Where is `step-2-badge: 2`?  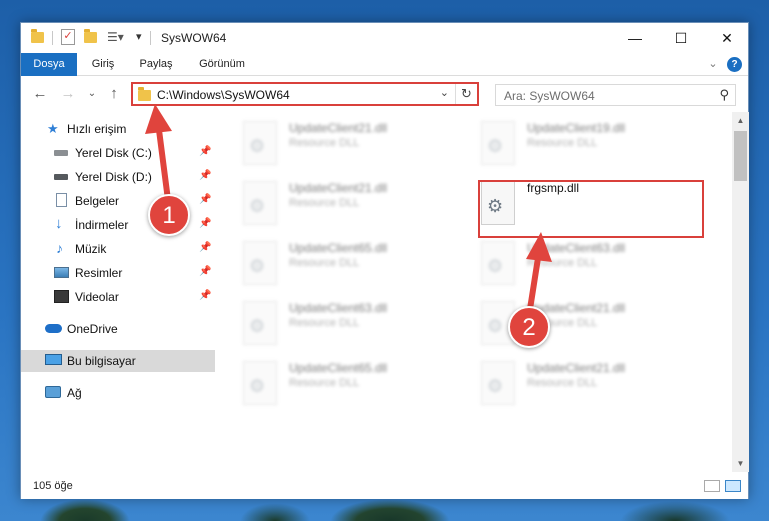
step-2-badge: 2 is located at coordinates (529, 327).